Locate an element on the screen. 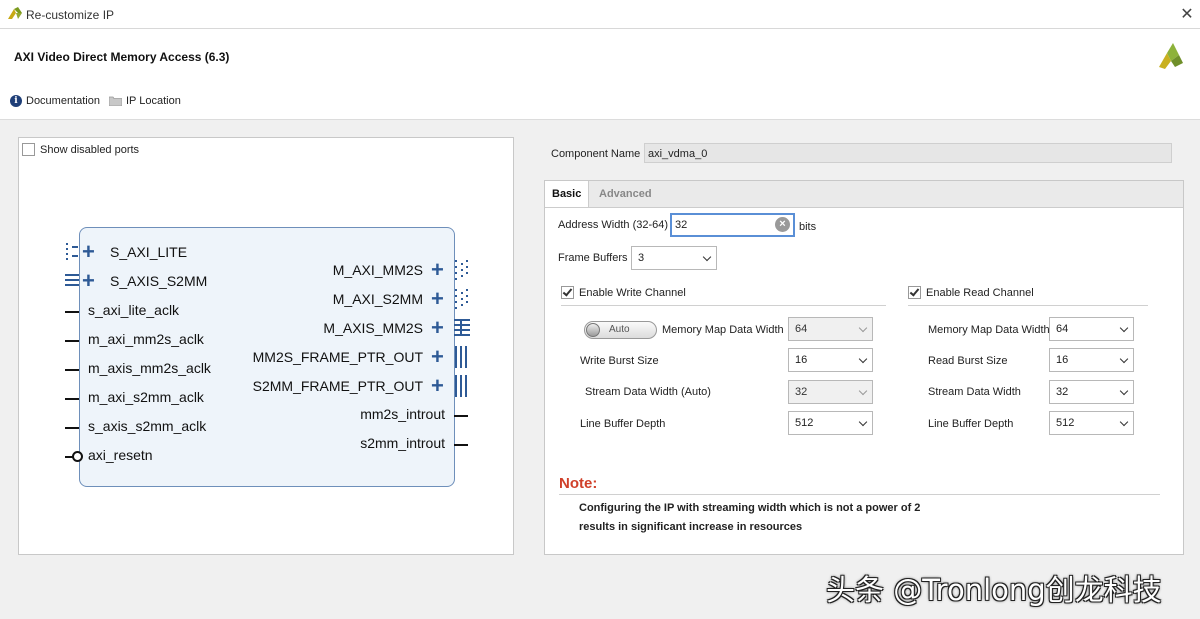  read-burst-value: 16 is located at coordinates (1062, 360).